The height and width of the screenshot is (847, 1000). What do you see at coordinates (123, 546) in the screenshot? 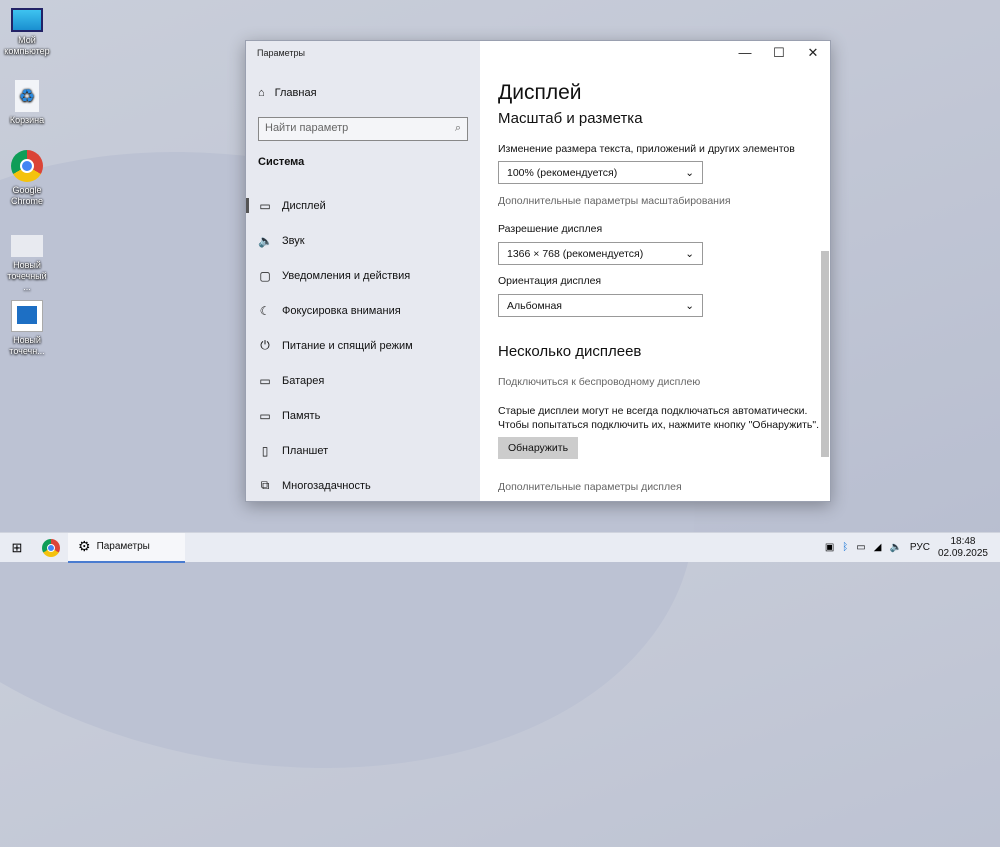
I see `taskbar-app-label: Параметры` at bounding box center [123, 546].